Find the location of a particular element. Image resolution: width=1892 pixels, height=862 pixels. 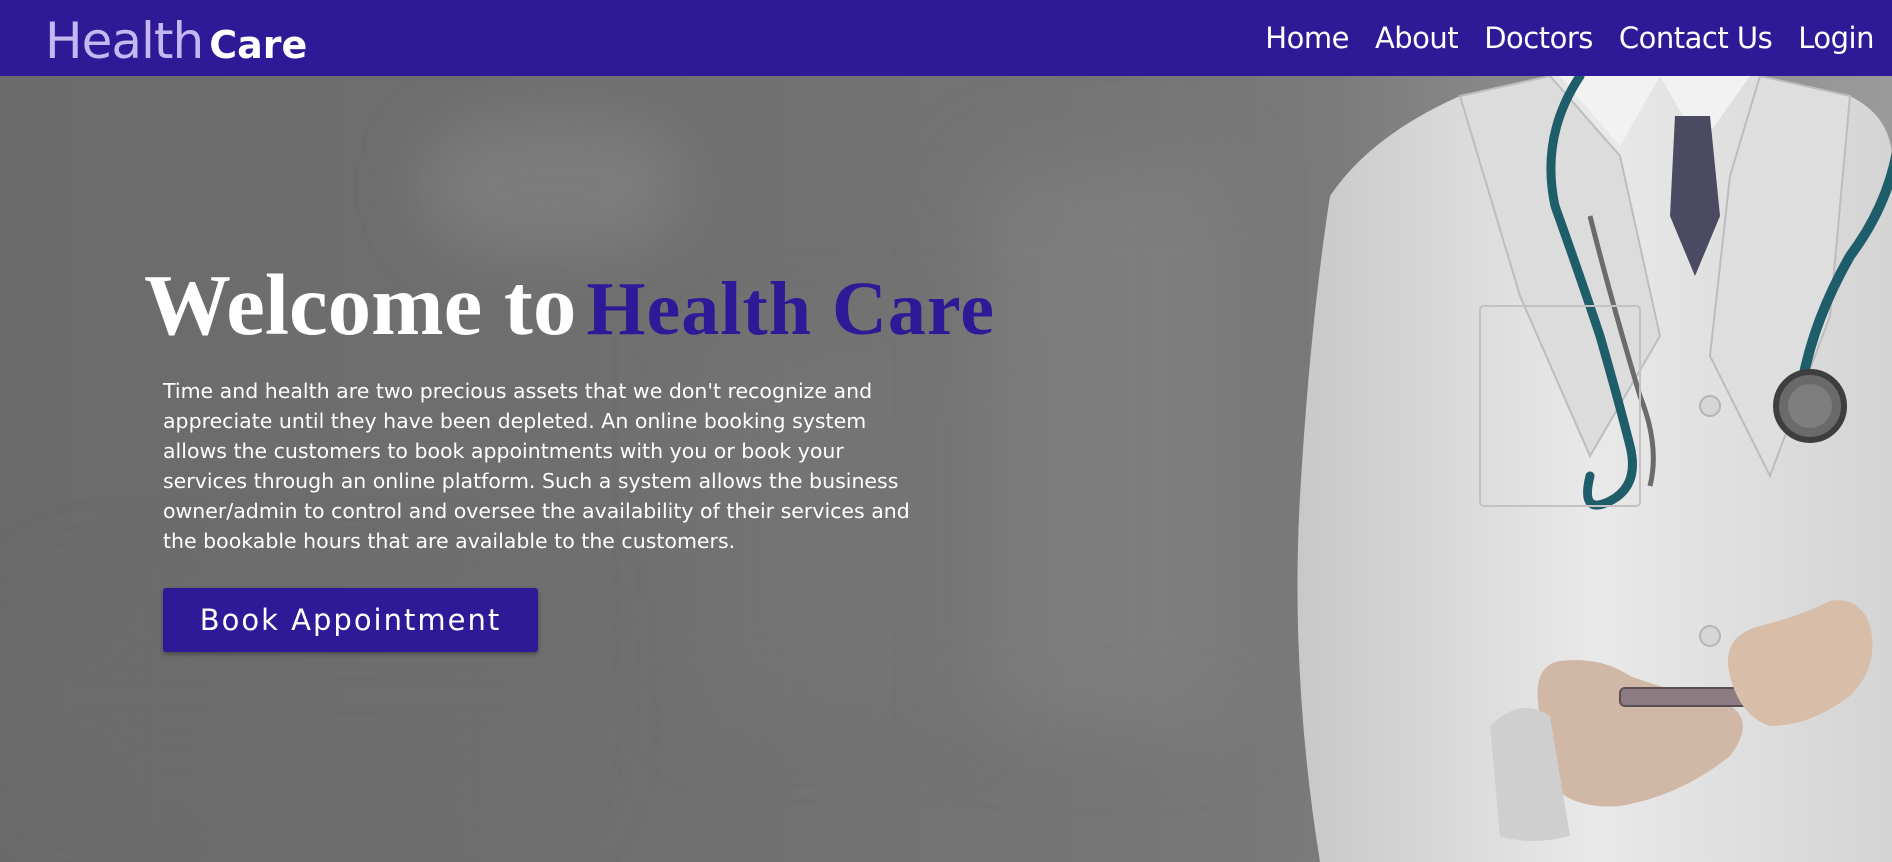

nav-link-contact-us: Contact Us is located at coordinates (1696, 38).